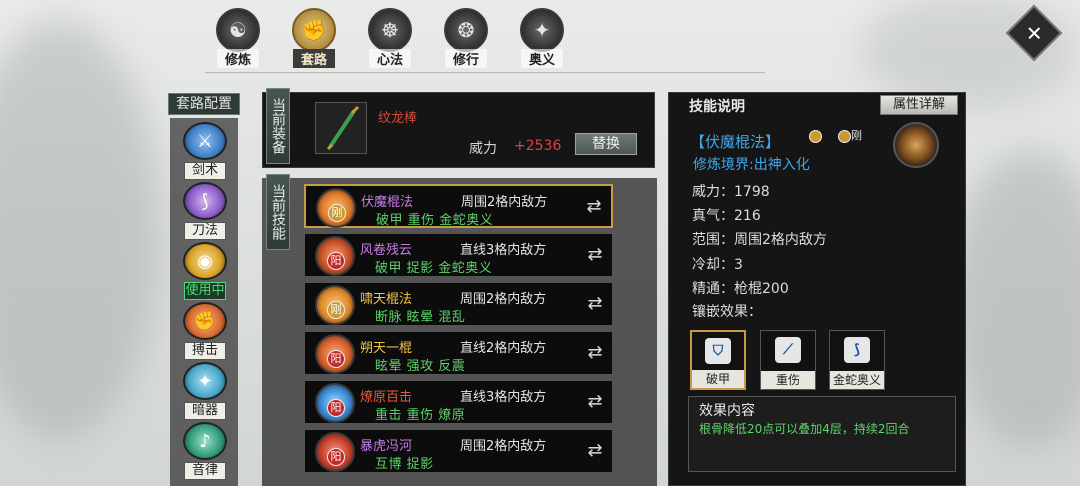  I want to click on sword-icon: ⚔, so click(205, 141).